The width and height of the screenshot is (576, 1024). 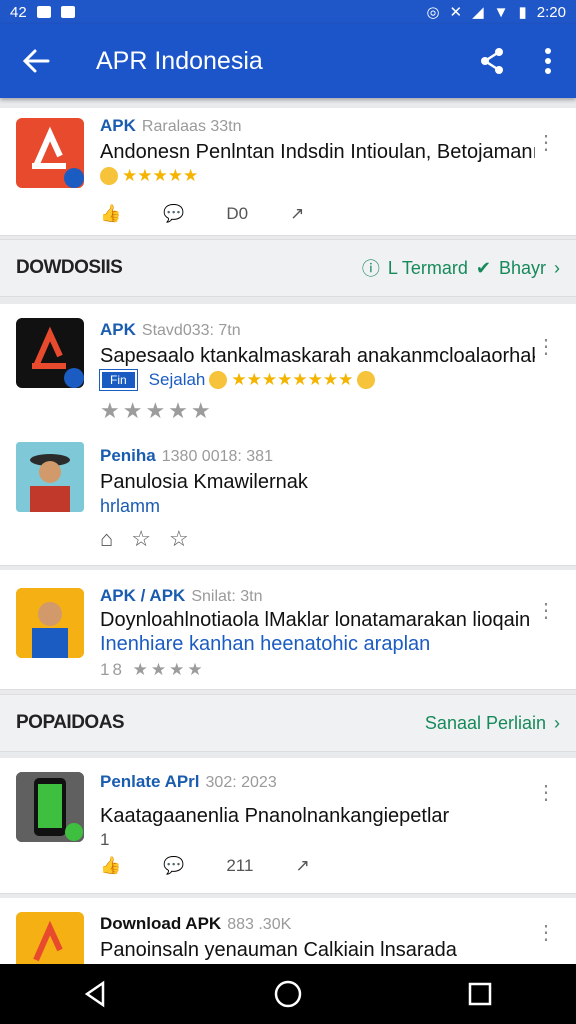 I want to click on notification-icon, so click(x=43, y=12).